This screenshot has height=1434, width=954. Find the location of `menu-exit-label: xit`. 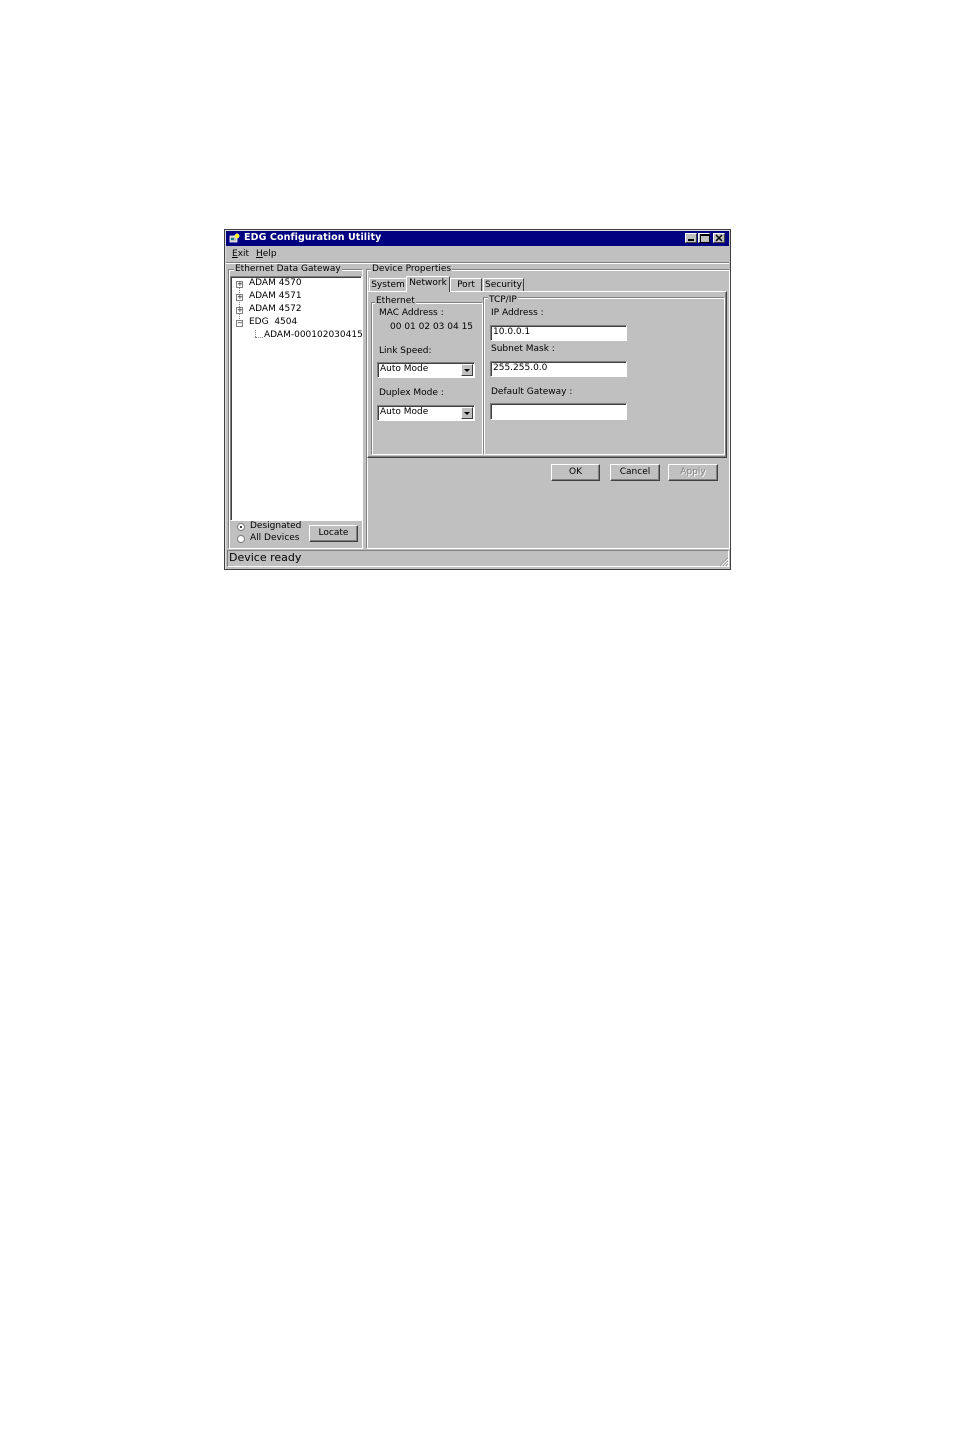

menu-exit-label: xit is located at coordinates (243, 254).